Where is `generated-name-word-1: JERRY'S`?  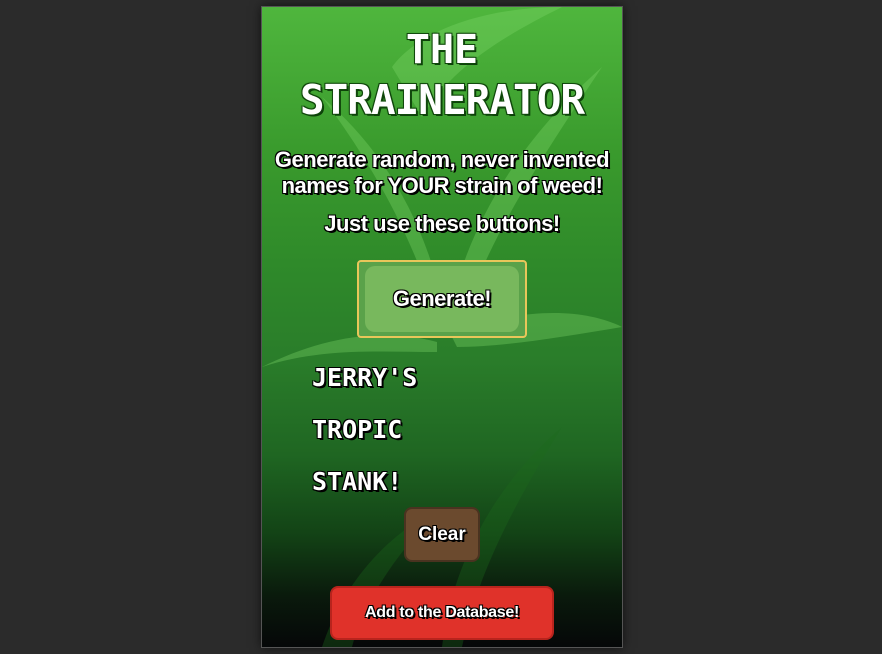 generated-name-word-1: JERRY'S is located at coordinates (365, 377).